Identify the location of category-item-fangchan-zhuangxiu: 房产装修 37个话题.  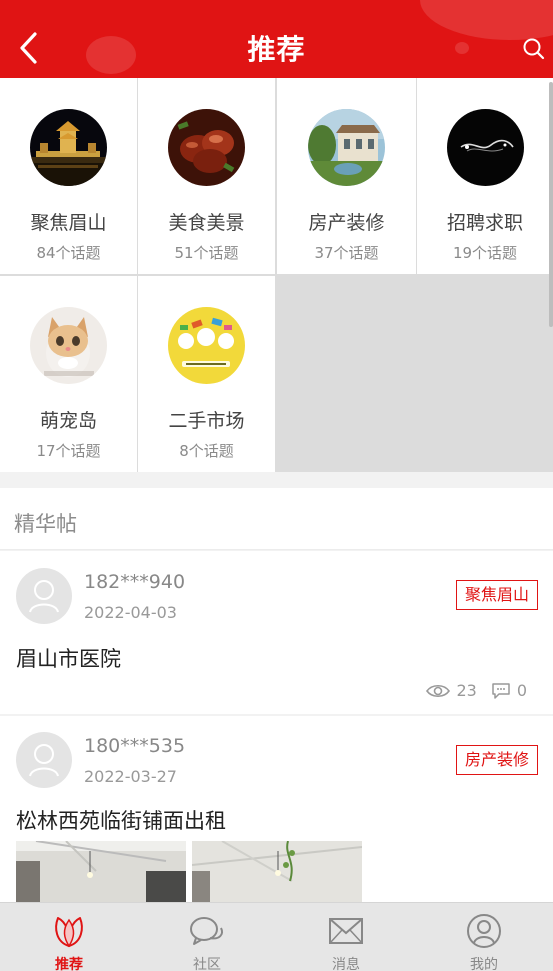
(346, 176).